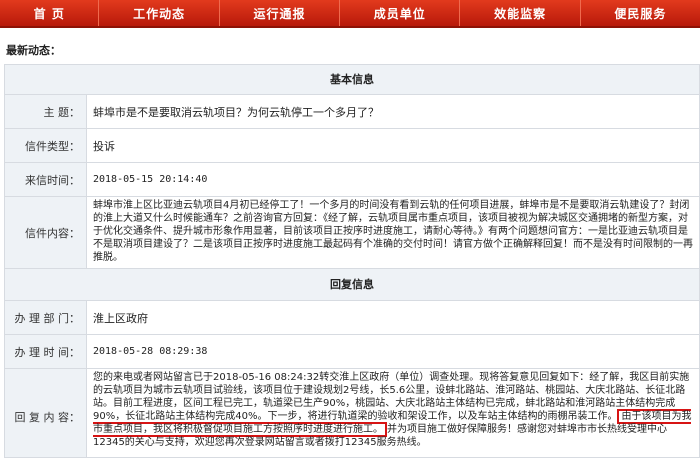  Describe the element at coordinates (352, 146) in the screenshot. I see `letter-type-row: 信件类型： 投诉` at that location.